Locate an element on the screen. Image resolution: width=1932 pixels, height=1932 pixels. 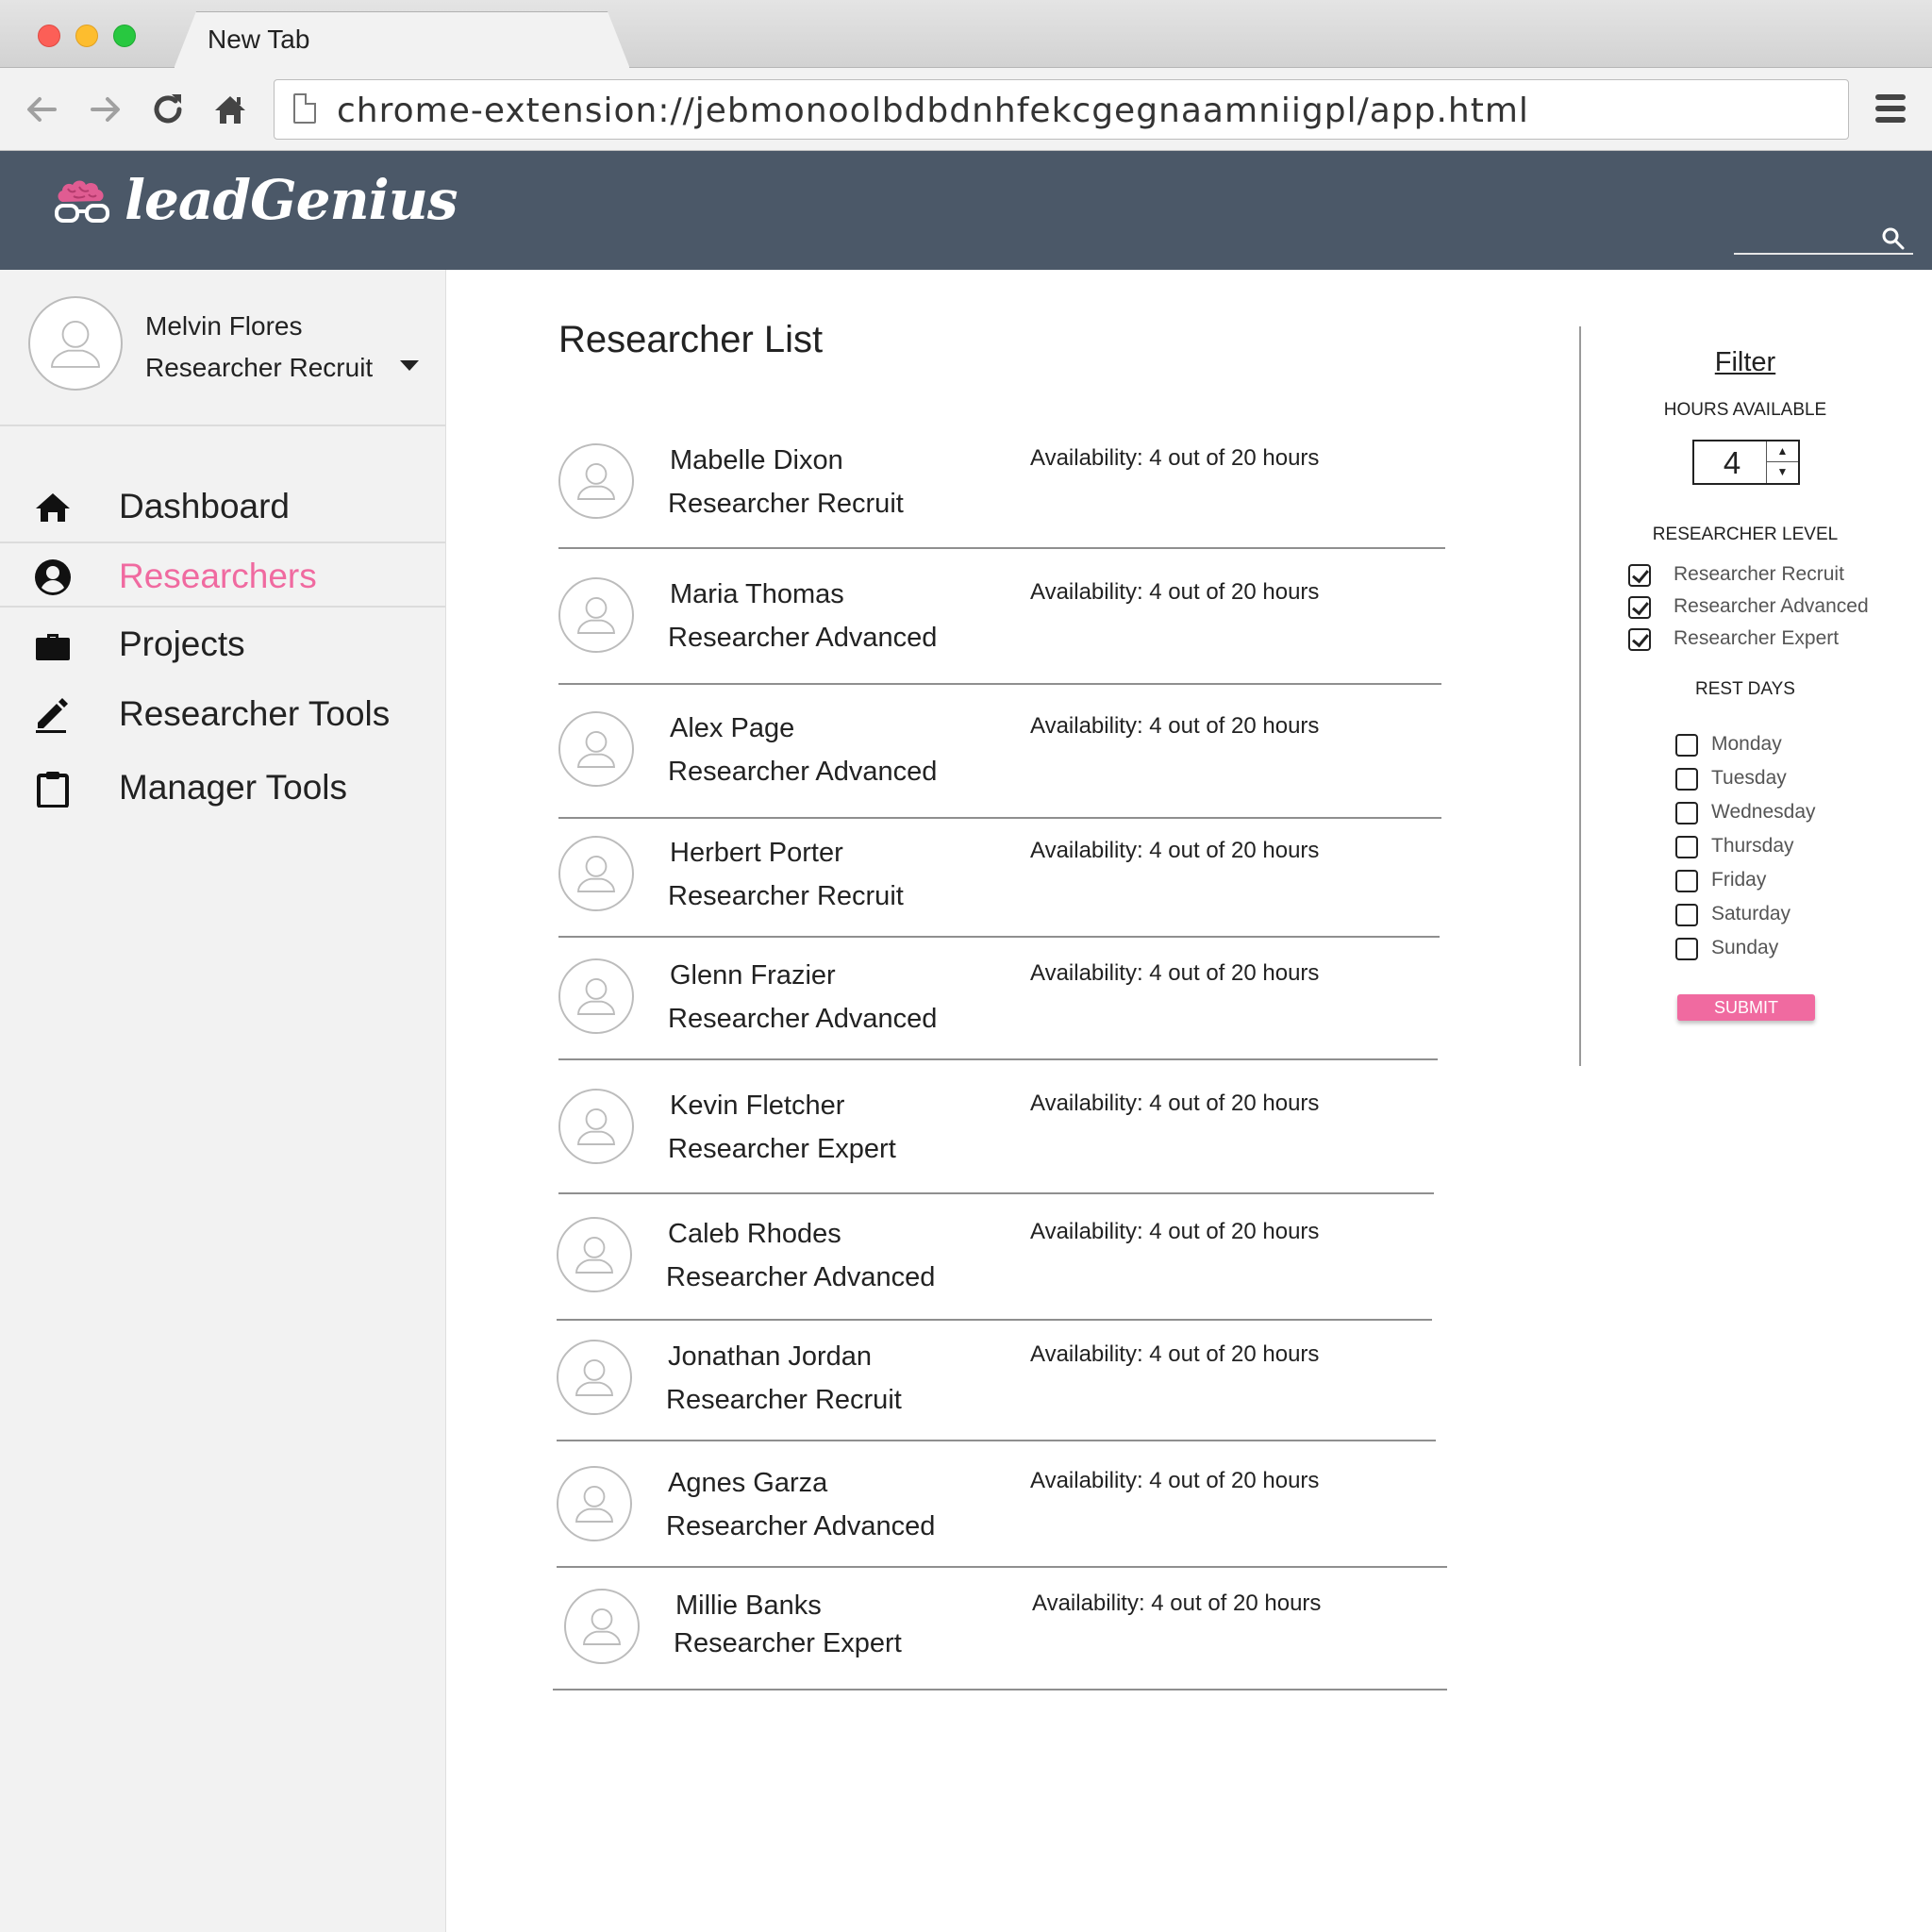
checkbox-label: Monday is located at coordinates (1746, 744).